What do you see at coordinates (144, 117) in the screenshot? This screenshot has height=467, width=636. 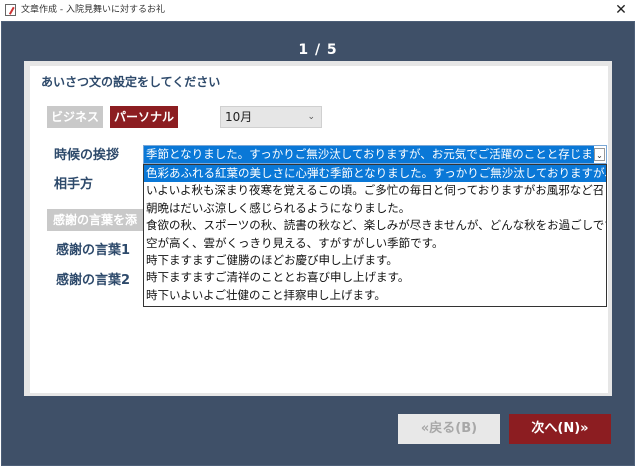 I see `tab-personal: パーソナル` at bounding box center [144, 117].